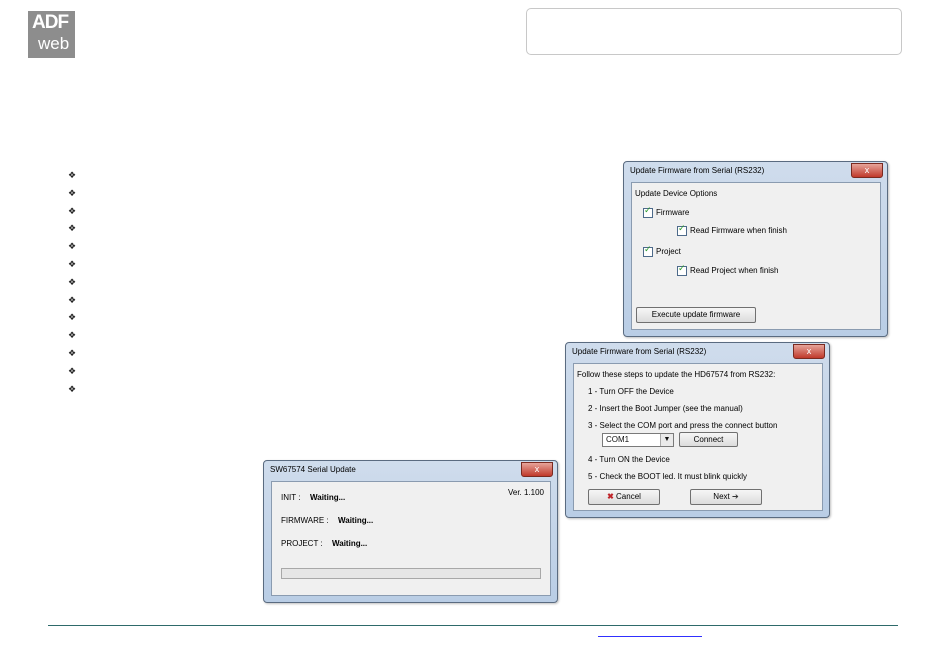 This screenshot has width=950, height=659. What do you see at coordinates (650, 636) in the screenshot?
I see `footer-link-underline` at bounding box center [650, 636].